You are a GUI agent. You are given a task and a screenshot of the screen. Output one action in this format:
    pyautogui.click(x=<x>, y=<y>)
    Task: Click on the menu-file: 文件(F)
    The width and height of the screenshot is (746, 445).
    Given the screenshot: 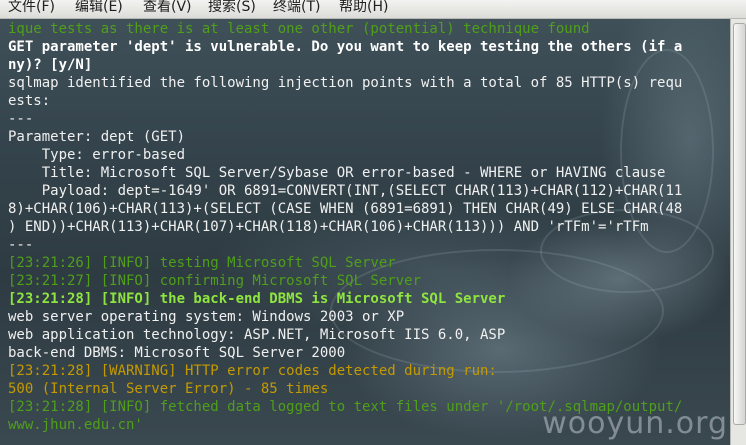 What is the action you would take?
    pyautogui.click(x=31, y=8)
    